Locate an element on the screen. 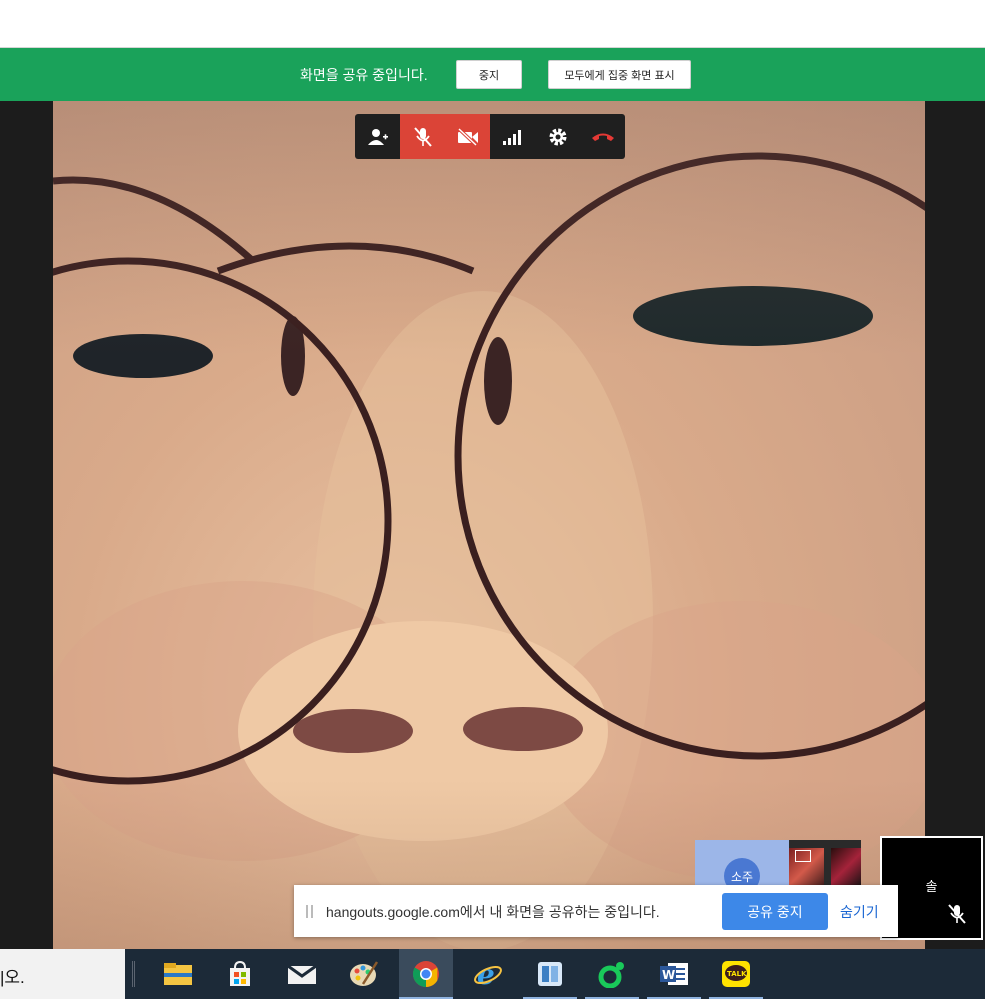  microsoft-store-icon is located at coordinates (240, 973).